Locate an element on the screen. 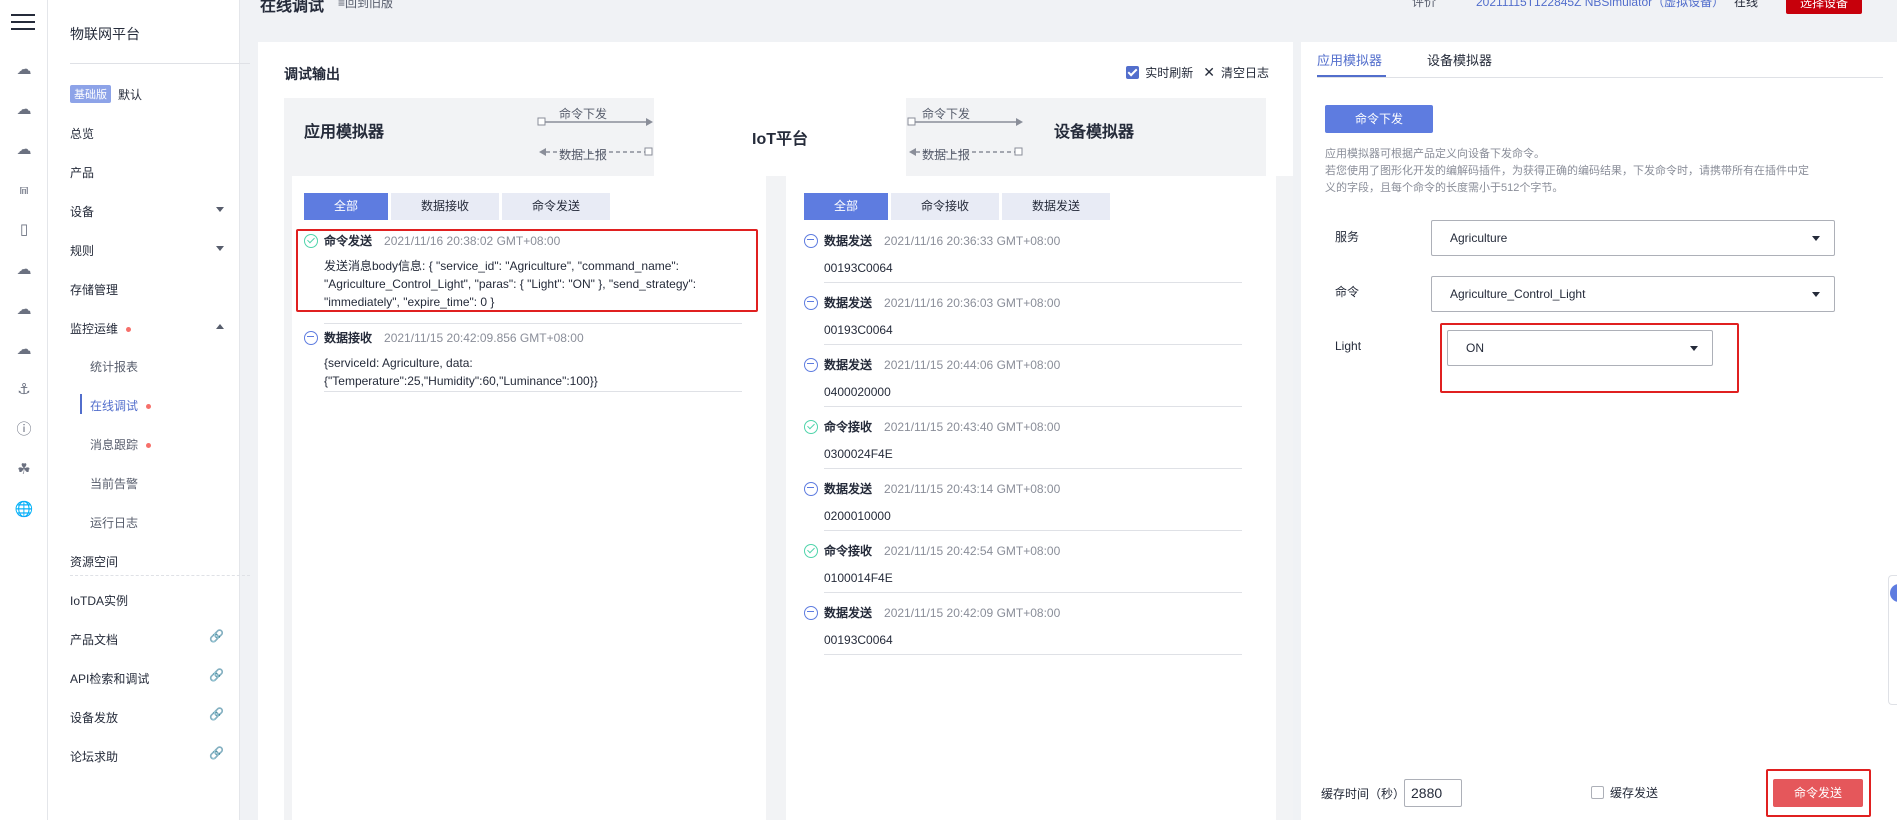 The image size is (1897, 820). cloud-settings-icon: ☁ is located at coordinates (24, 310).